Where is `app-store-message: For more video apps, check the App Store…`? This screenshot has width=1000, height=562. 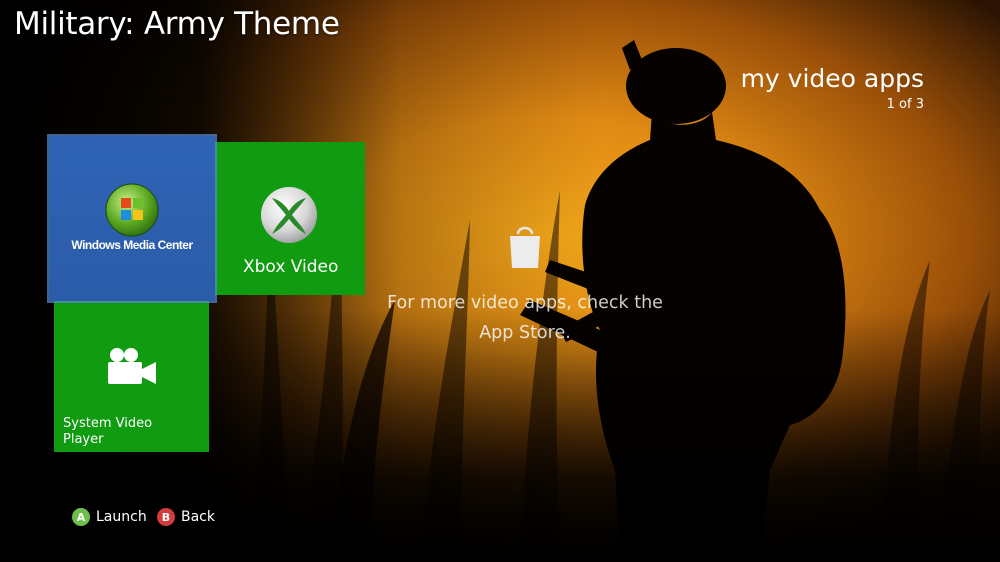
app-store-message: For more video apps, check the App Store… is located at coordinates (525, 318).